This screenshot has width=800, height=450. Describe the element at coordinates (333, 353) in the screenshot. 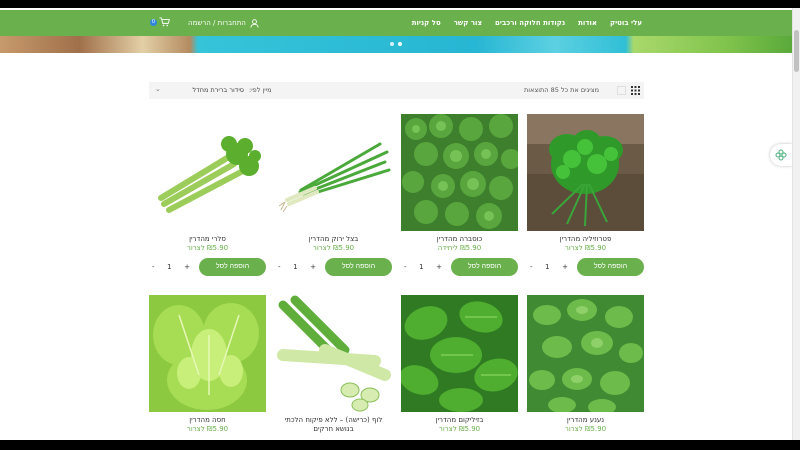

I see `leek-image` at that location.